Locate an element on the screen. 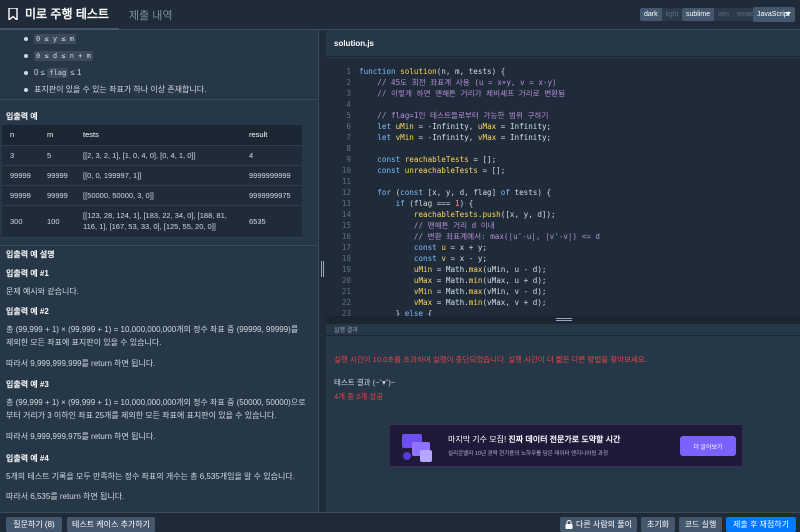  table-header-cell: tests is located at coordinates (158, 135).